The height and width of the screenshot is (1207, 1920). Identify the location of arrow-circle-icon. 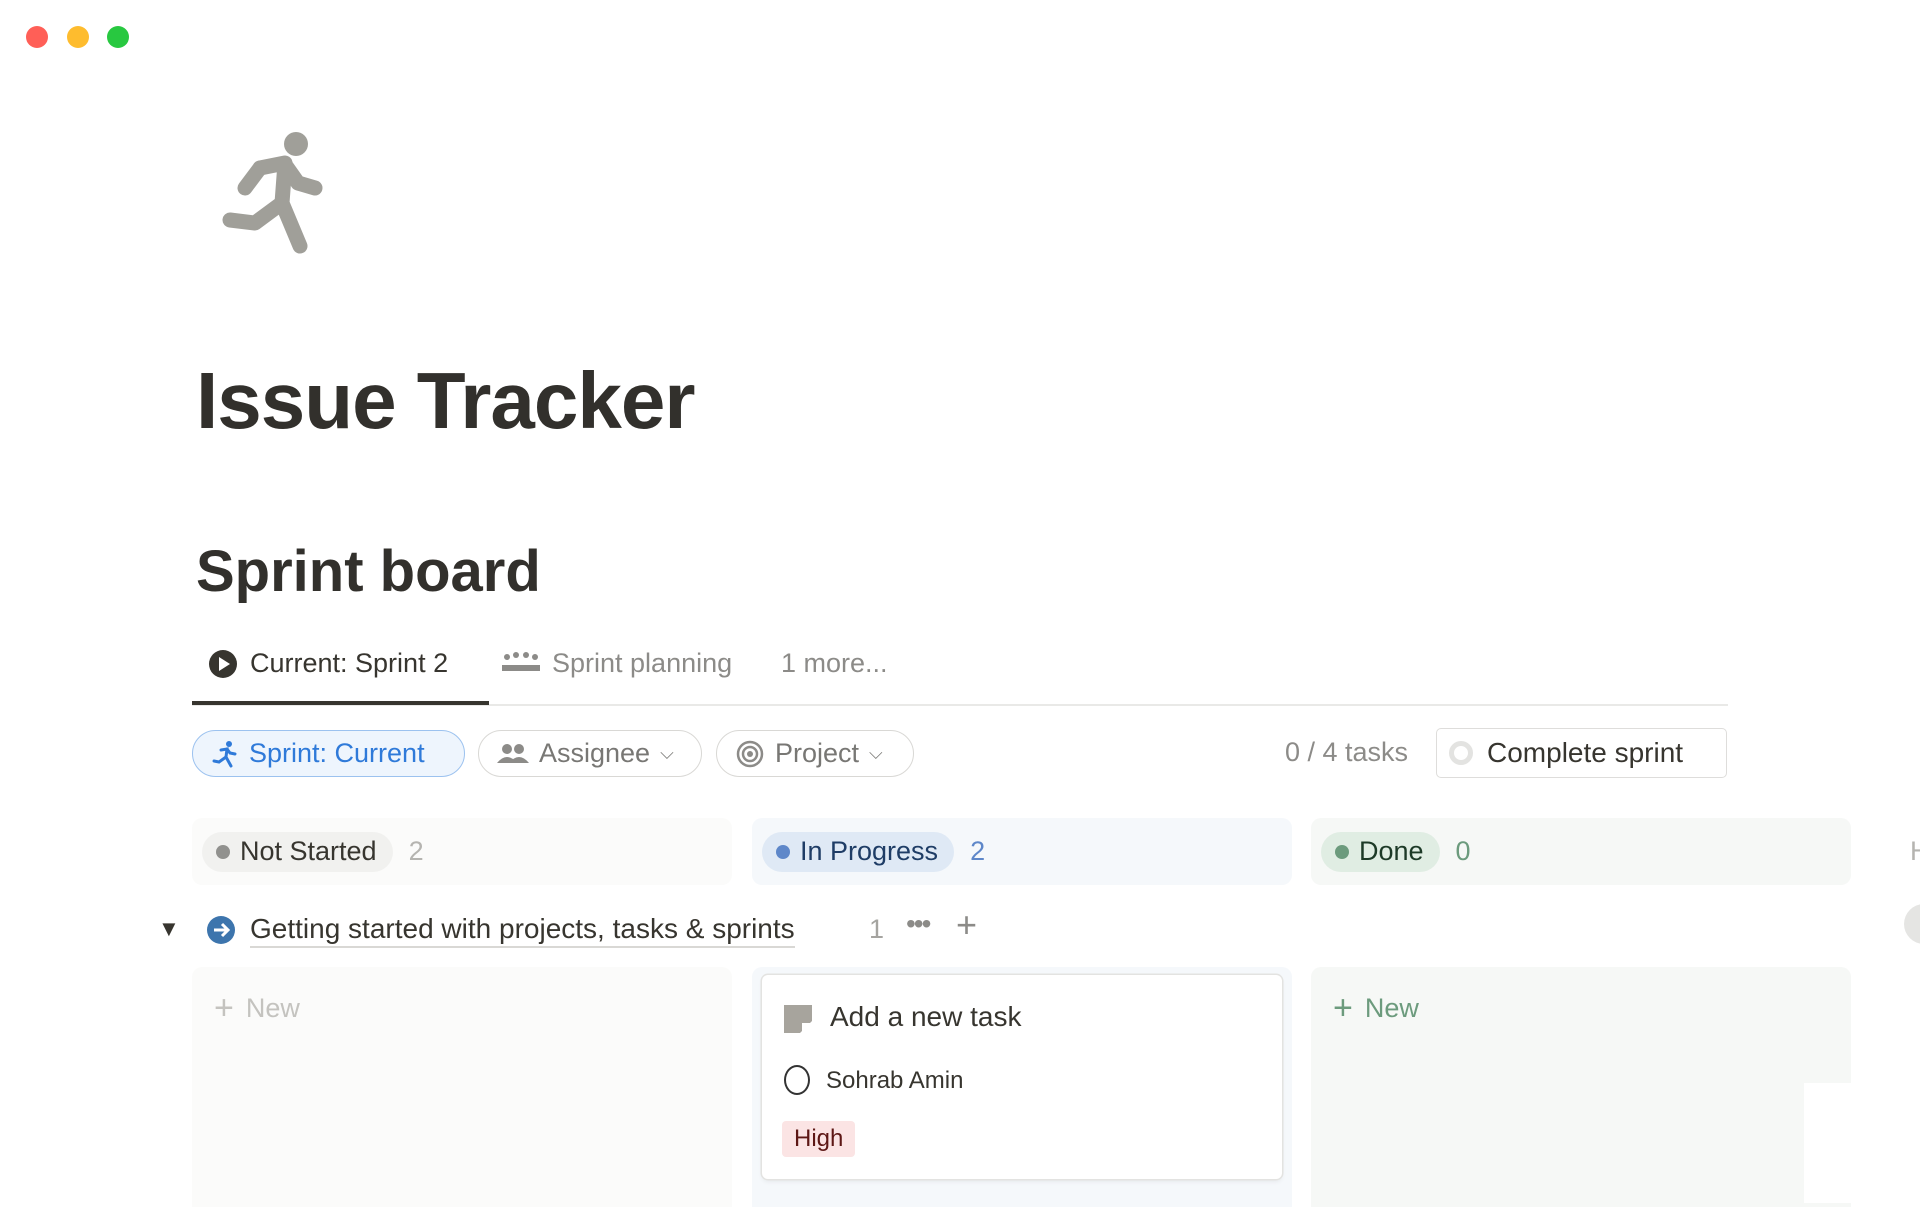
(221, 930).